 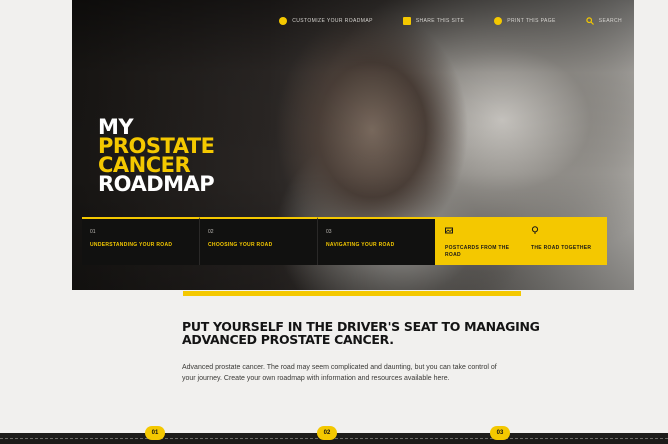 What do you see at coordinates (440, 21) in the screenshot?
I see `nav-share-label: Share this site` at bounding box center [440, 21].